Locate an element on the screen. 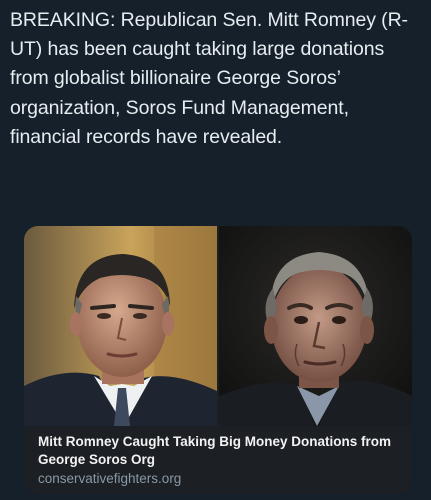  link-preview-domain: conservativefighters.org is located at coordinates (221, 479).